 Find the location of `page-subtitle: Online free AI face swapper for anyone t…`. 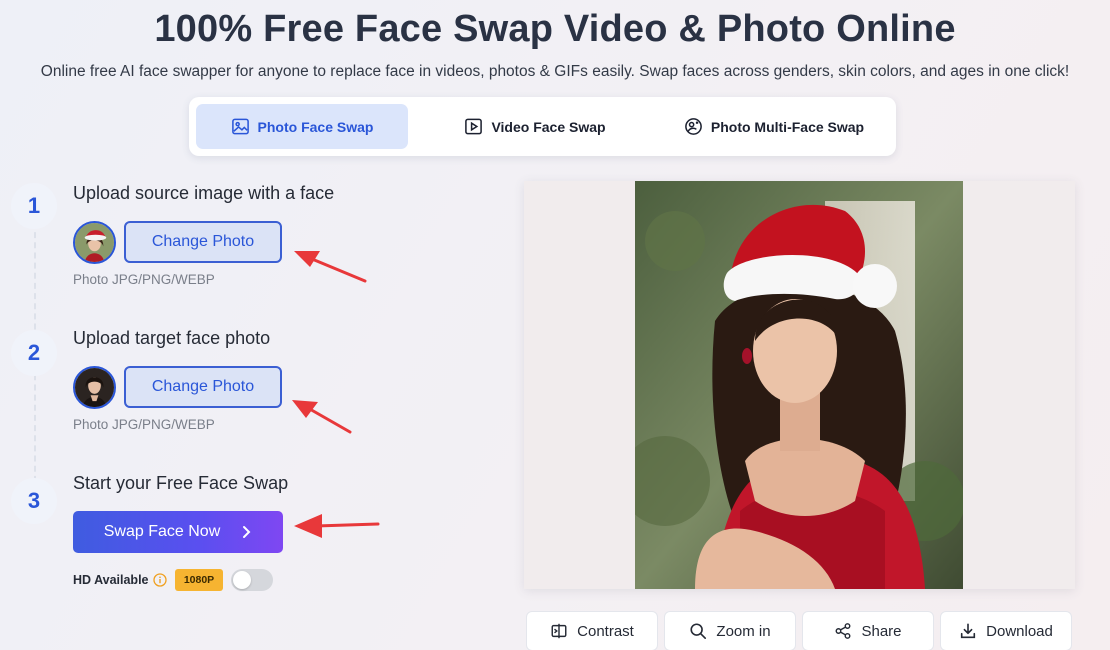

page-subtitle: Online free AI face swapper for anyone t… is located at coordinates (555, 71).